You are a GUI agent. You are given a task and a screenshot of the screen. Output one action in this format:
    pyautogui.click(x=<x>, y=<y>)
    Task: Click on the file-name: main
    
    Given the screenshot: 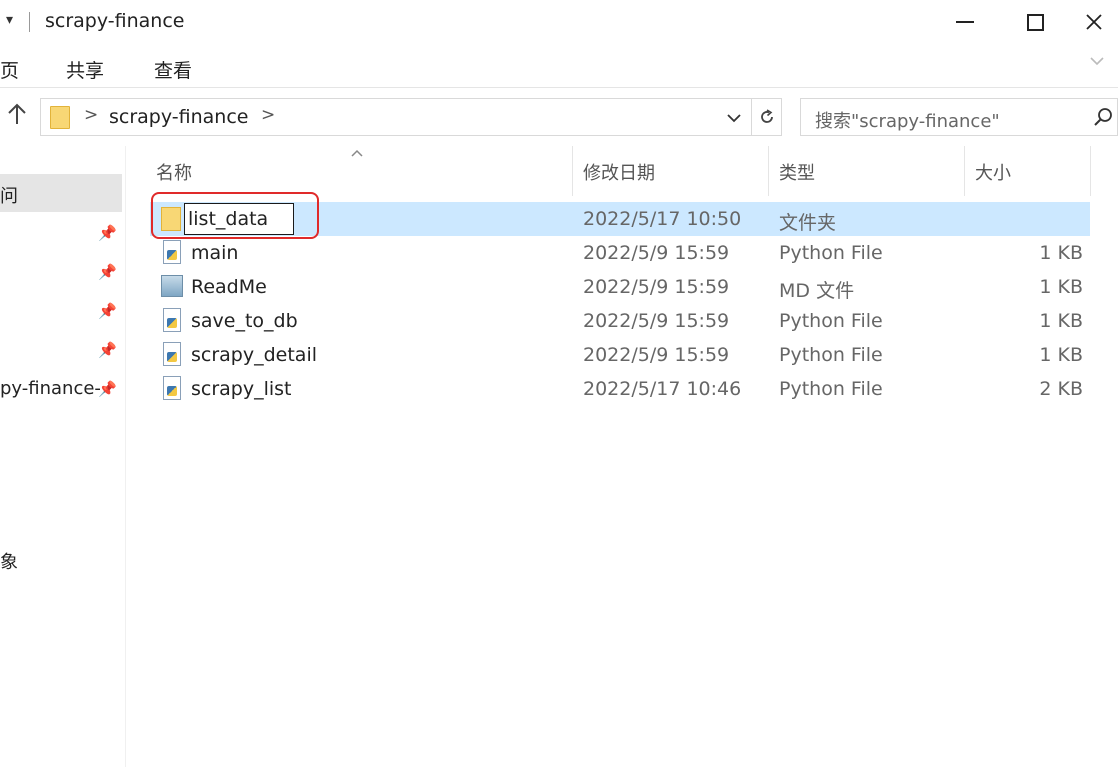 What is the action you would take?
    pyautogui.click(x=215, y=253)
    